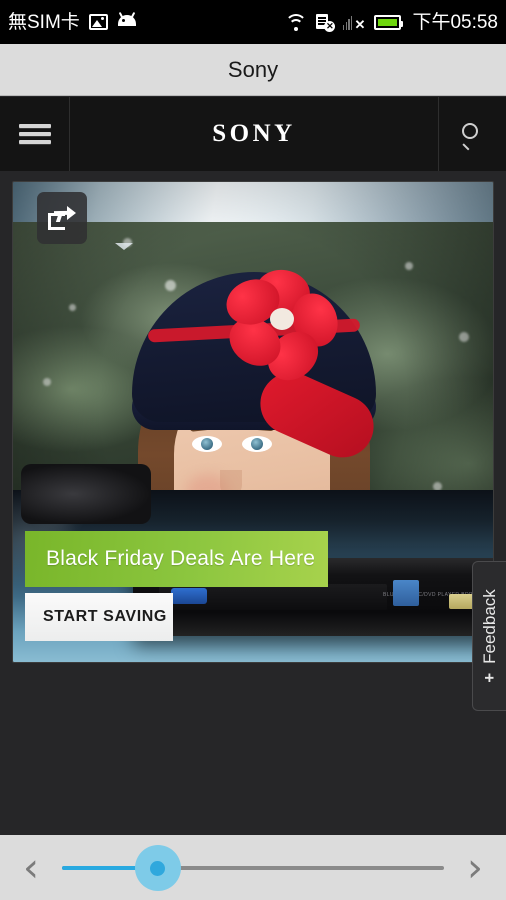  Describe the element at coordinates (44, 22) in the screenshot. I see `sim-status-label: 無SIM卡` at that location.